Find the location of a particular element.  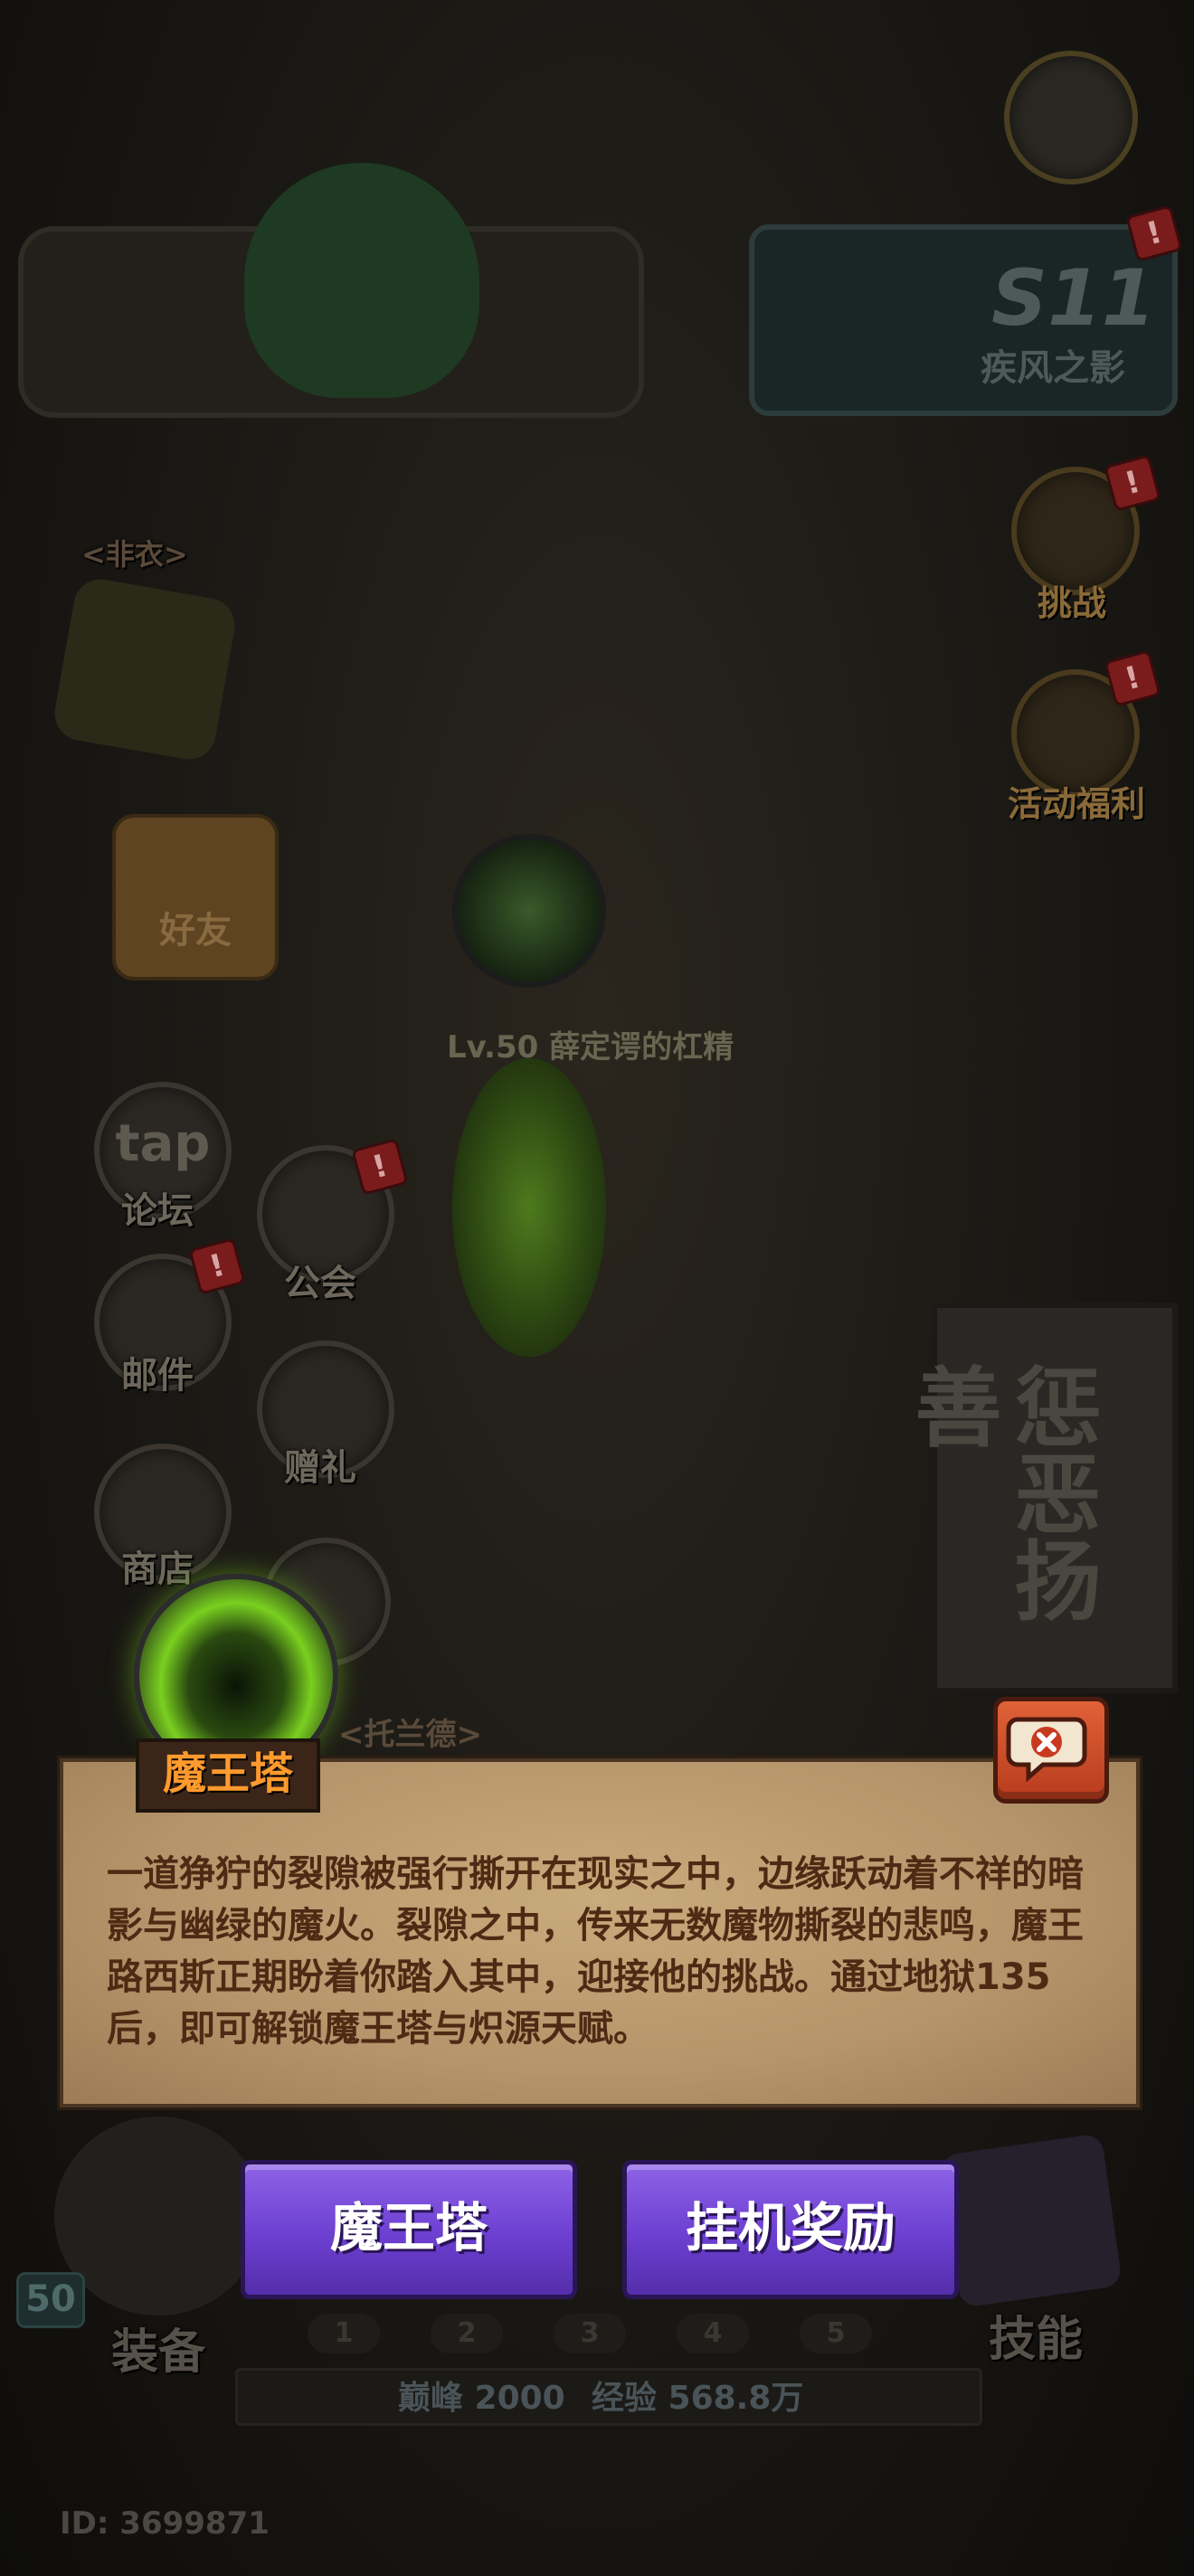

level-badge: 50 is located at coordinates (50, 2300).